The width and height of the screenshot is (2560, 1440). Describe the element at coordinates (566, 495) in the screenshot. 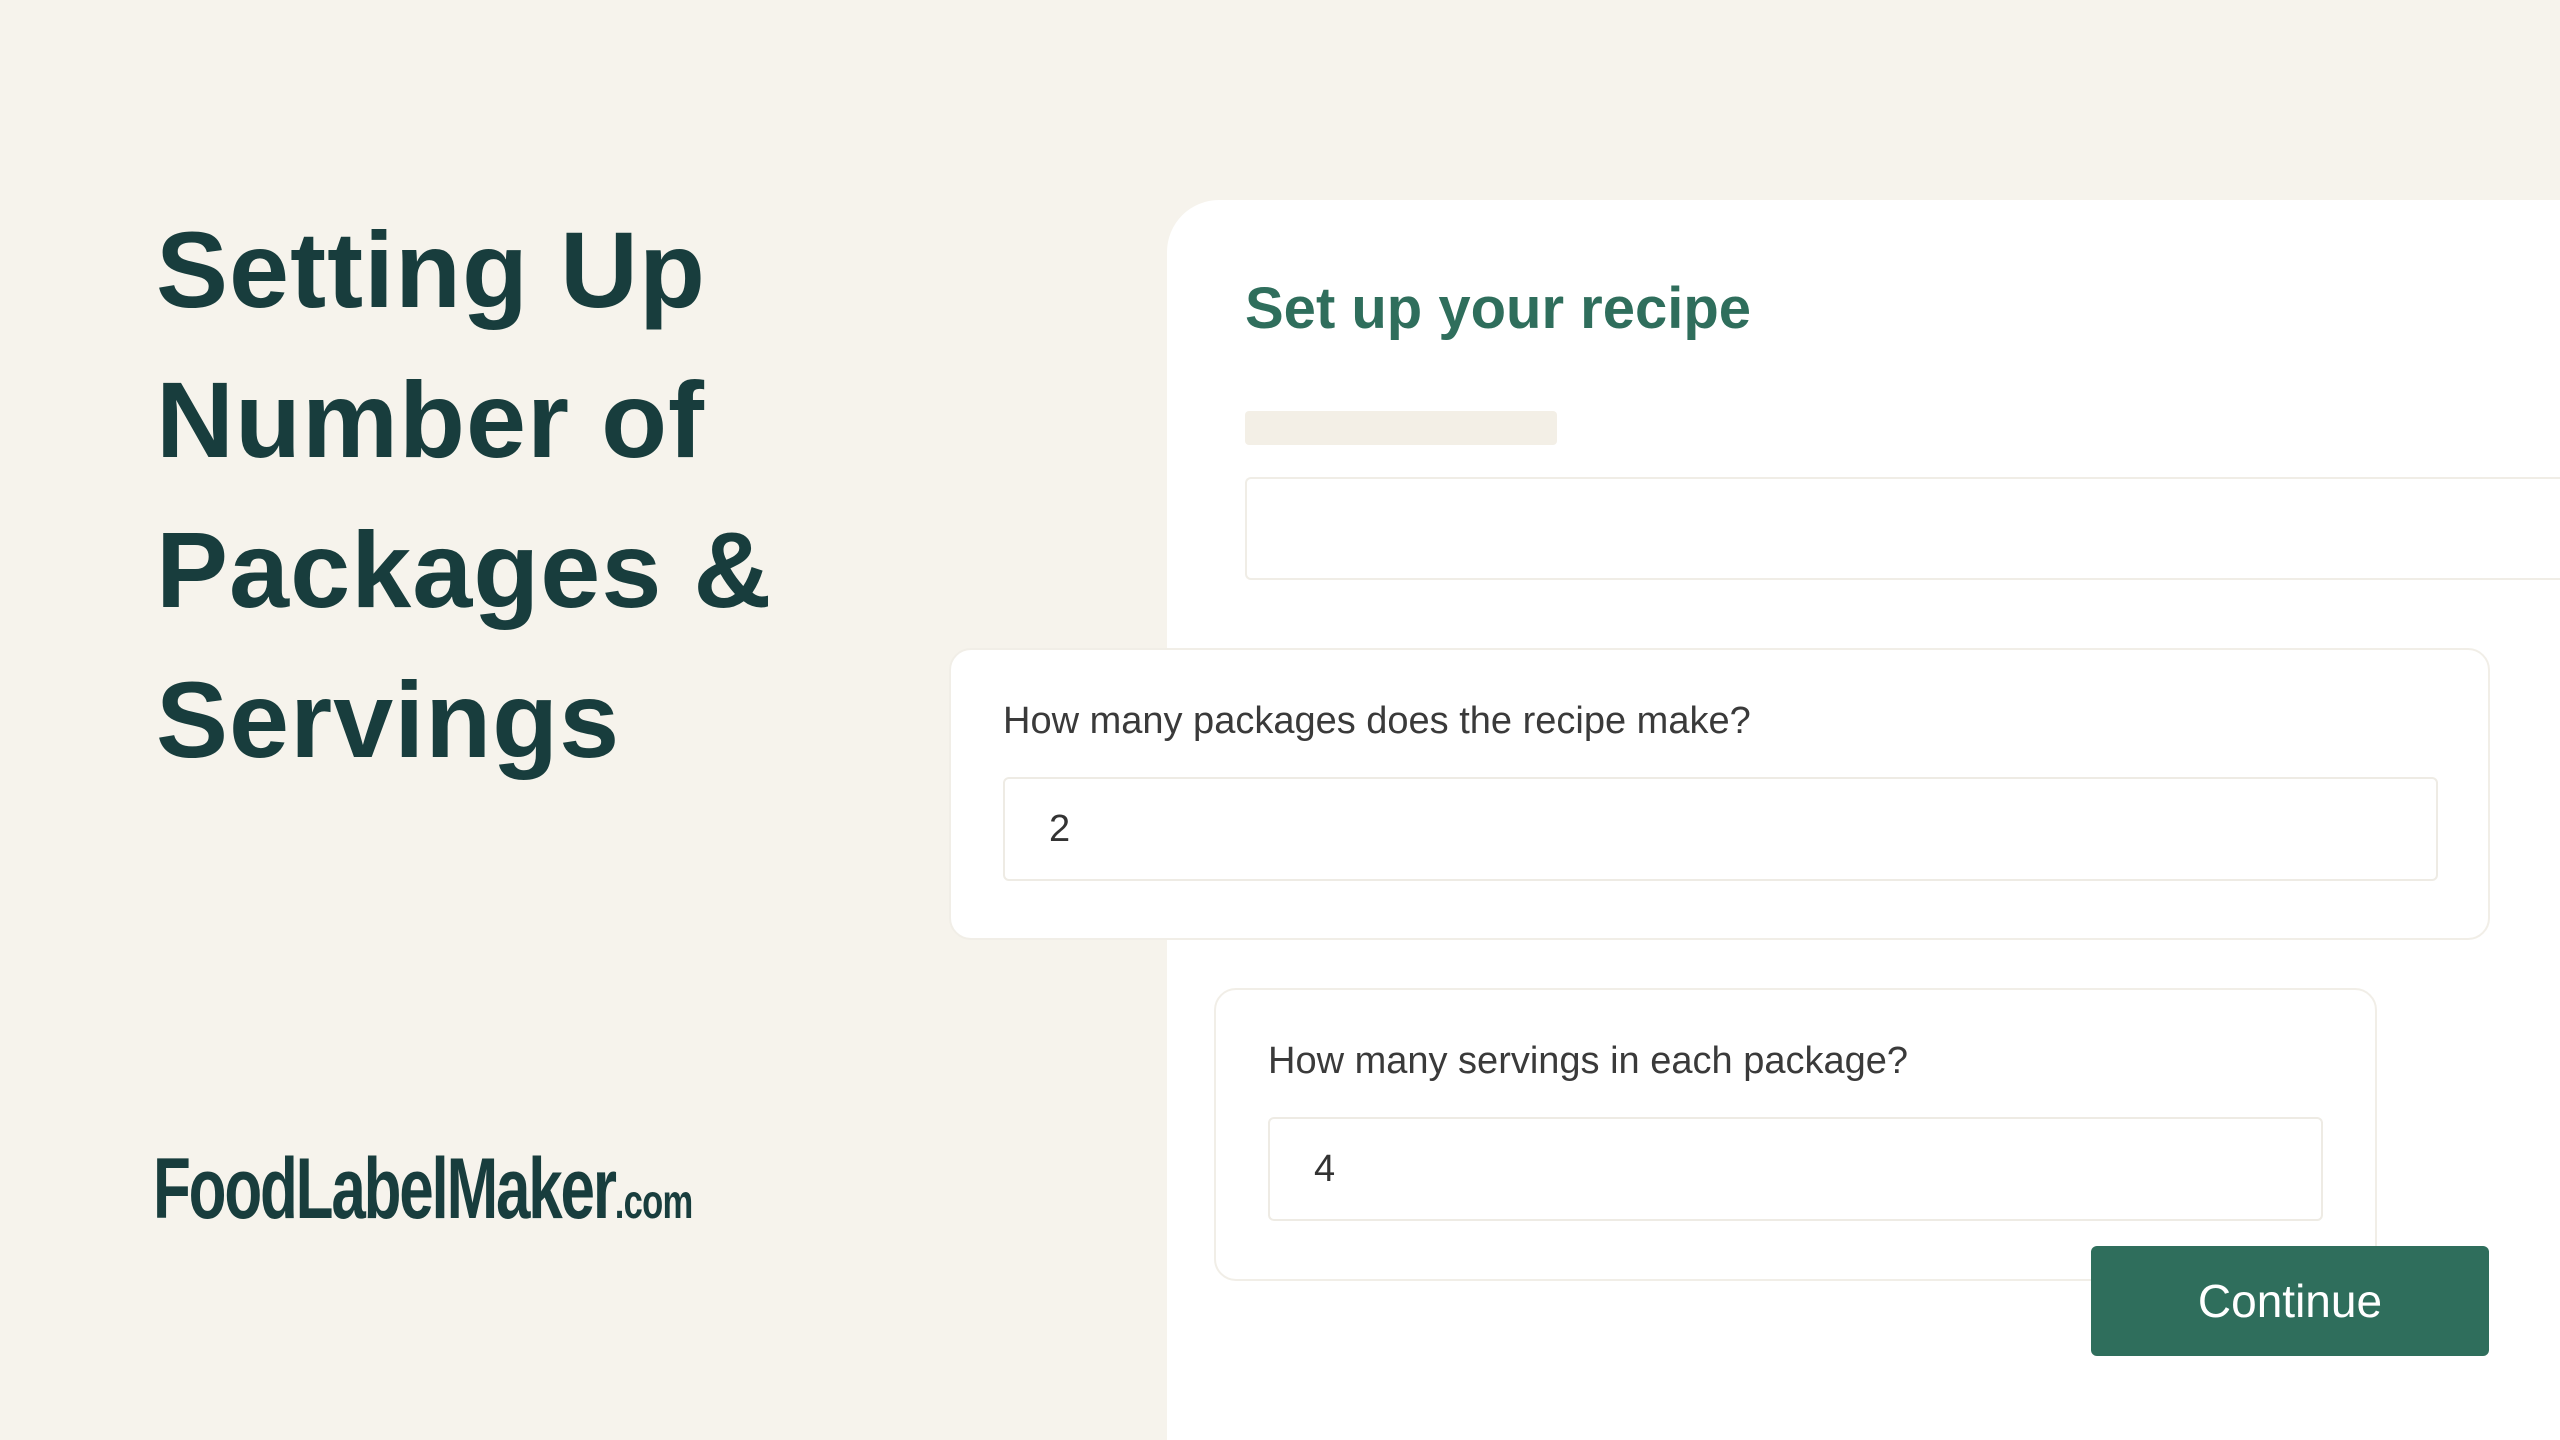

I see `page-heading: Setting Up Number of Packages & Servings` at that location.